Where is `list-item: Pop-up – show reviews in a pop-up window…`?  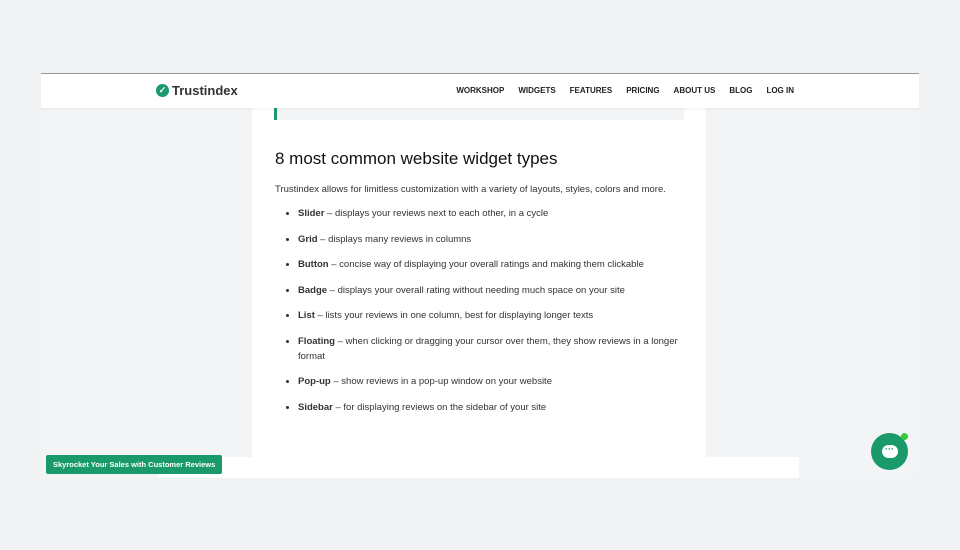 list-item: Pop-up – show reviews in a pop-up window… is located at coordinates (493, 381).